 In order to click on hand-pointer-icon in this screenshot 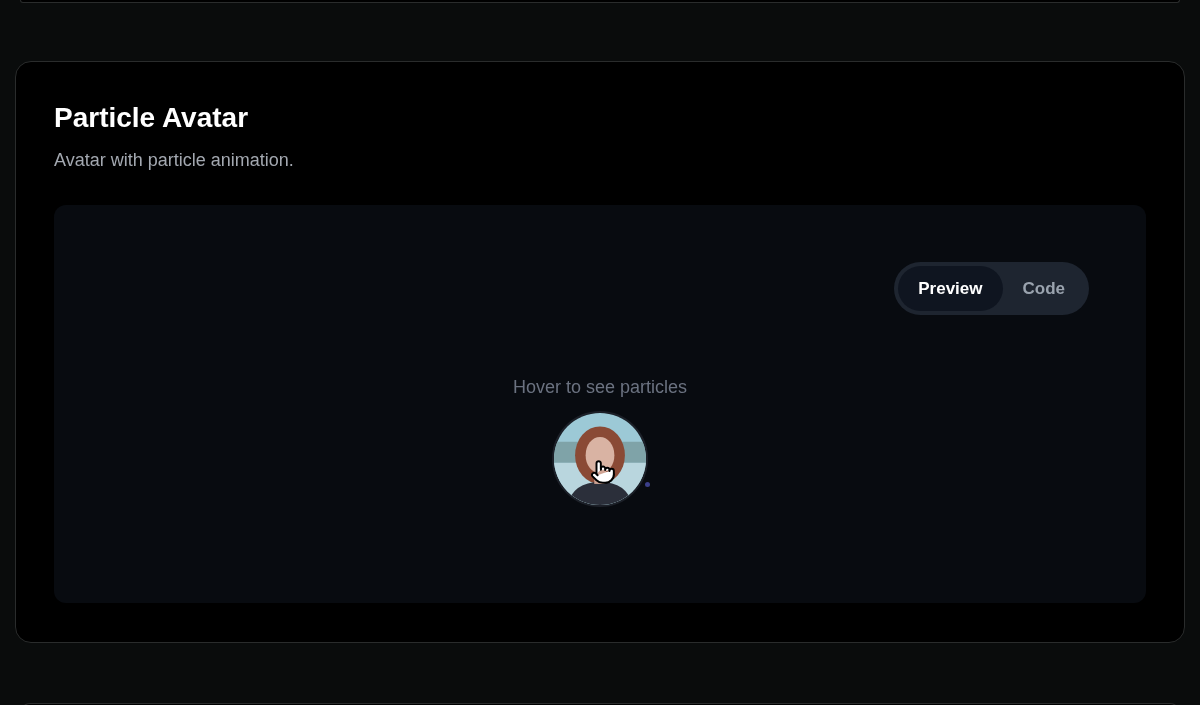, I will do `click(603, 472)`.